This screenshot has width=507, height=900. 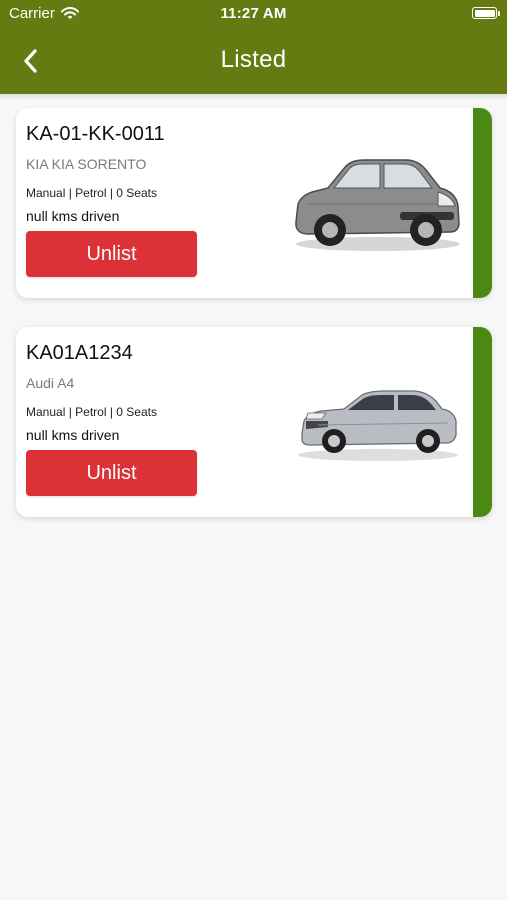 I want to click on battery-icon, so click(x=486, y=13).